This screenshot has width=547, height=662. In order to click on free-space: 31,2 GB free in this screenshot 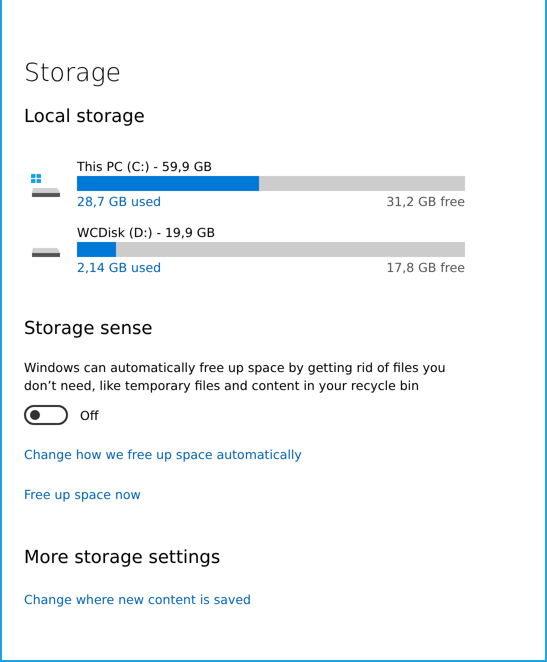, I will do `click(425, 202)`.